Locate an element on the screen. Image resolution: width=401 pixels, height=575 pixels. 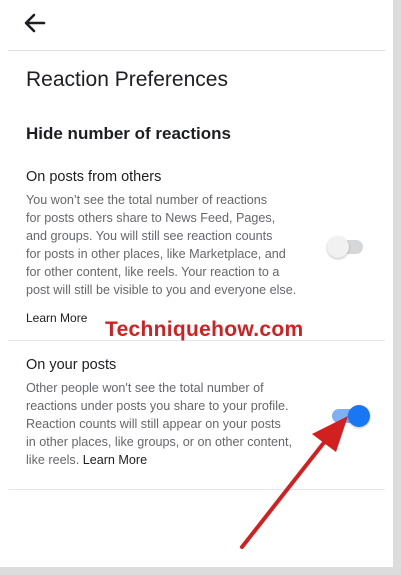
others-learn-more-link: Learn More is located at coordinates (56, 318).